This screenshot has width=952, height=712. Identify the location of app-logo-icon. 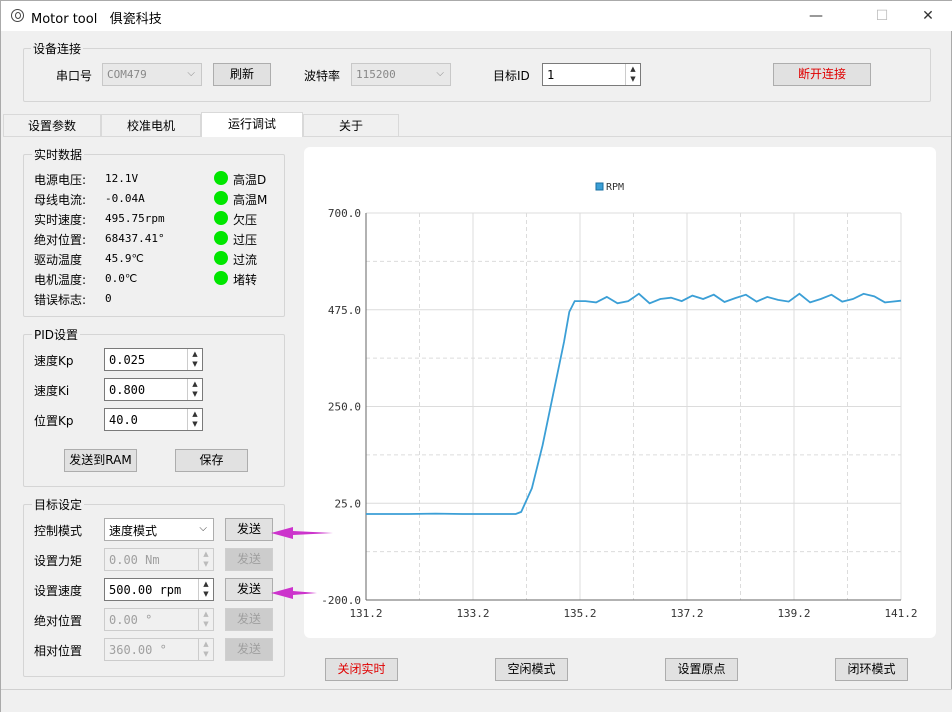
(17, 15).